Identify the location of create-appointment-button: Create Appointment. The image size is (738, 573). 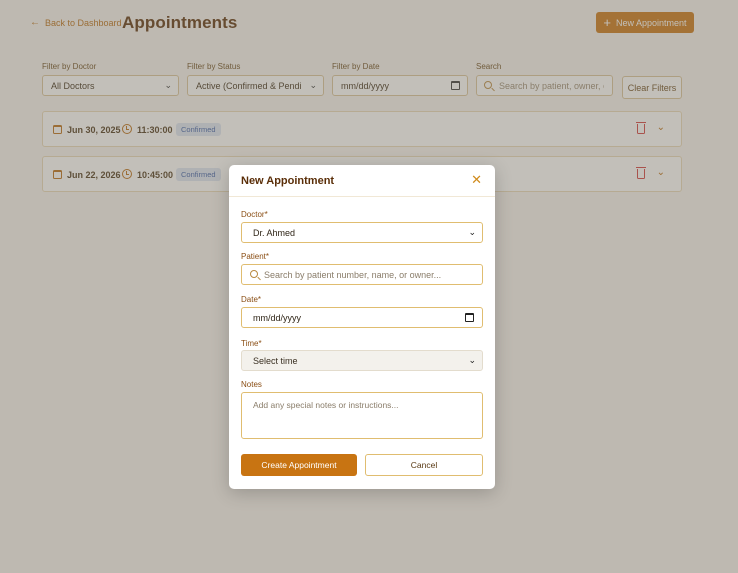
(299, 465).